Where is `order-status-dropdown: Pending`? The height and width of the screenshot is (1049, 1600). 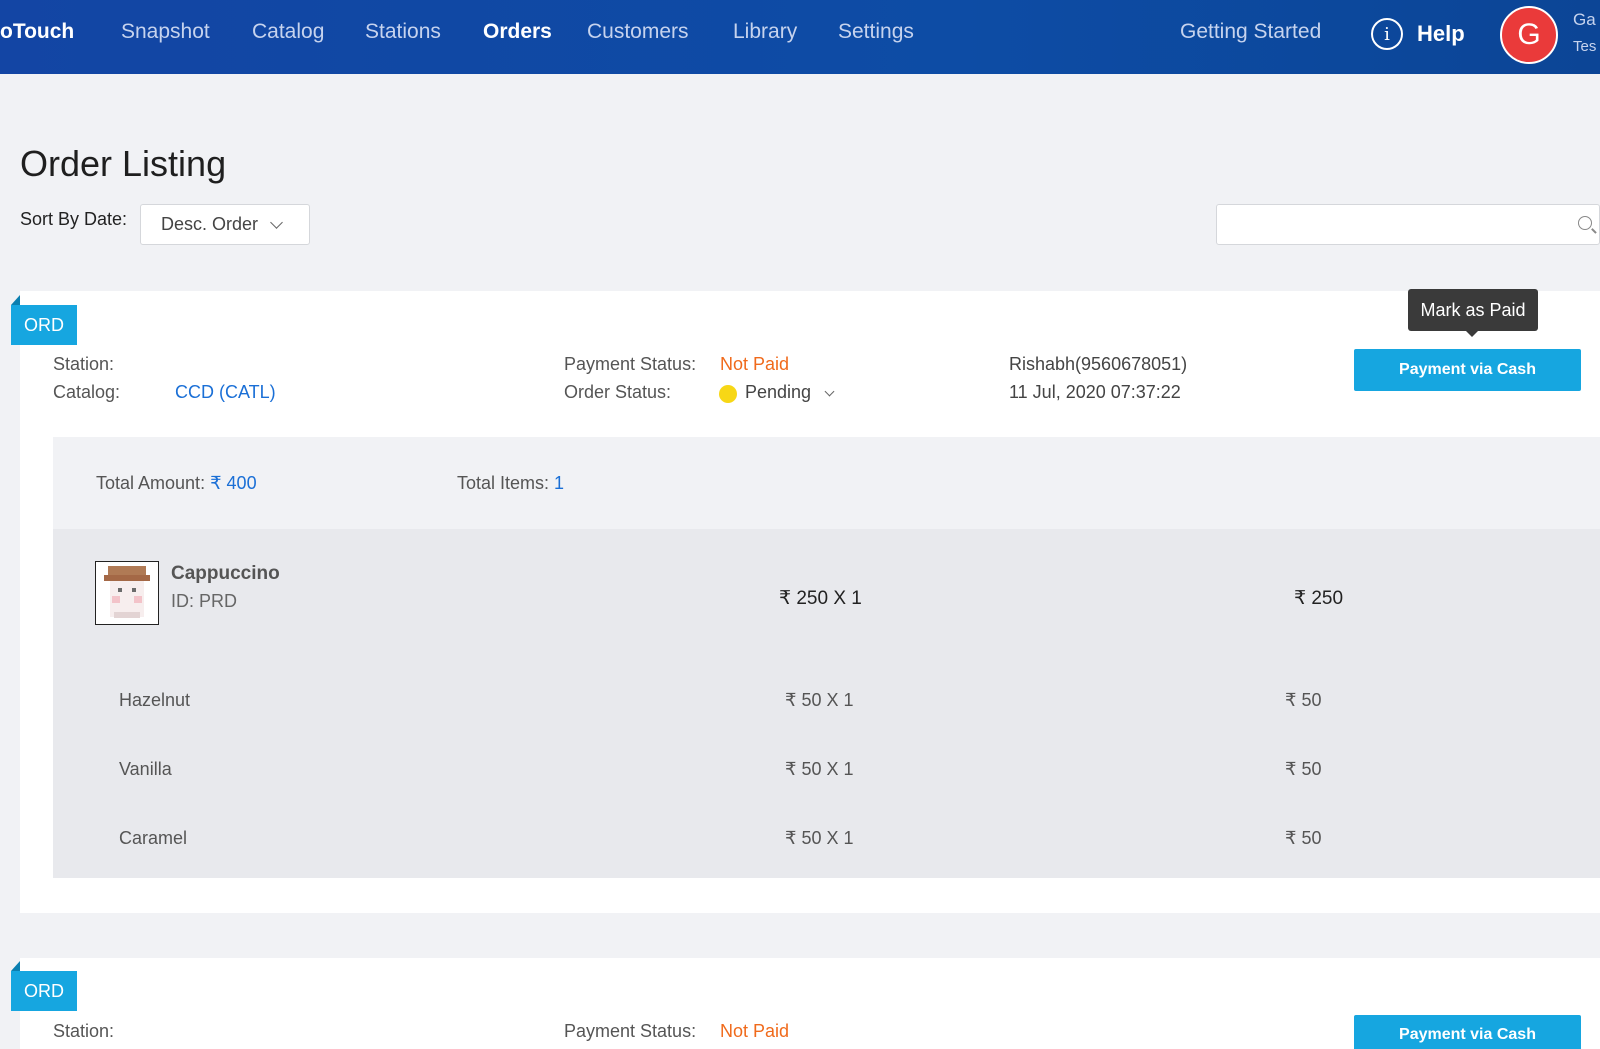 order-status-dropdown: Pending is located at coordinates (790, 392).